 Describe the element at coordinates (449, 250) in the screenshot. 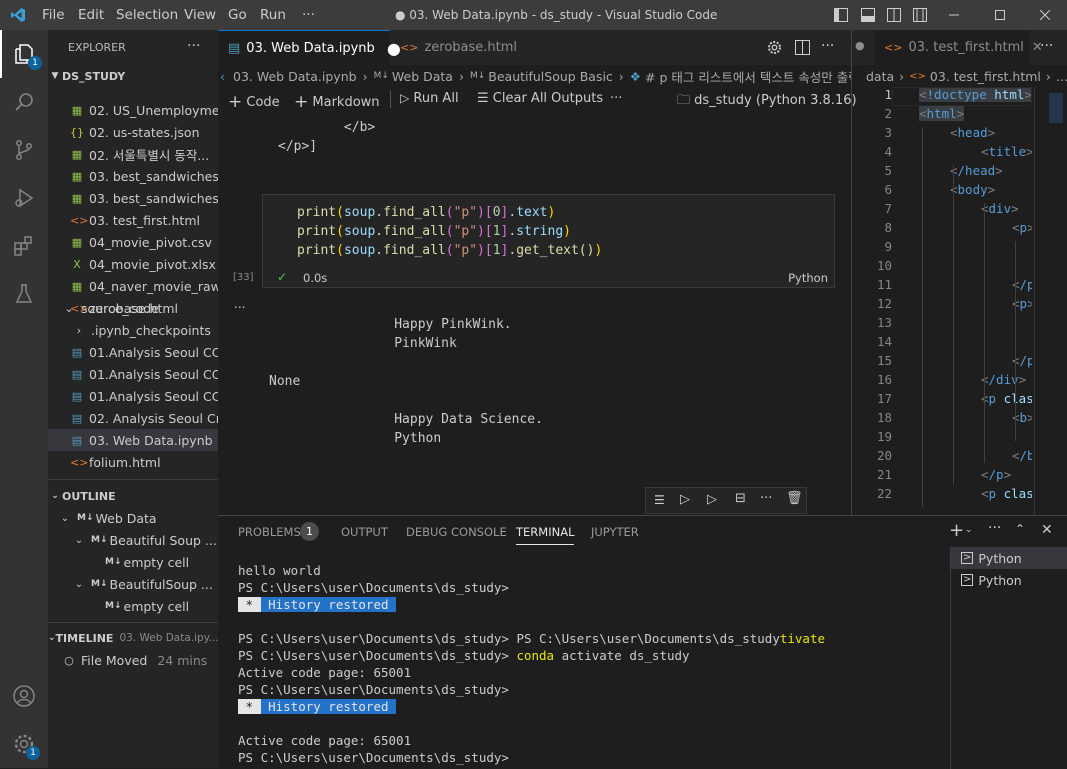

I see `code-line: print(soup.find_all("p")[1].get_text())` at that location.